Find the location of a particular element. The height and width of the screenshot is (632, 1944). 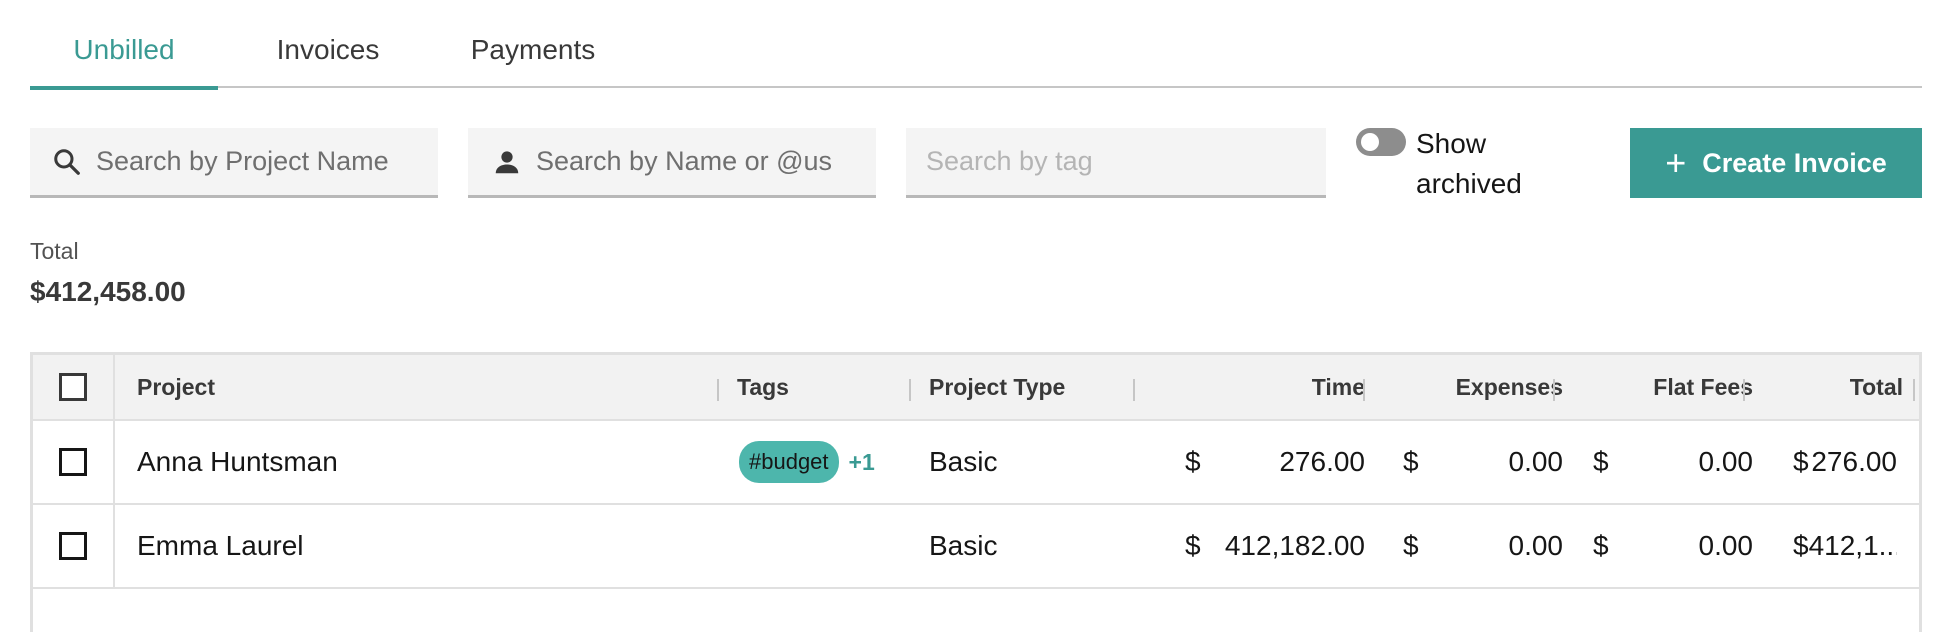

tag-search-field is located at coordinates (1116, 163).